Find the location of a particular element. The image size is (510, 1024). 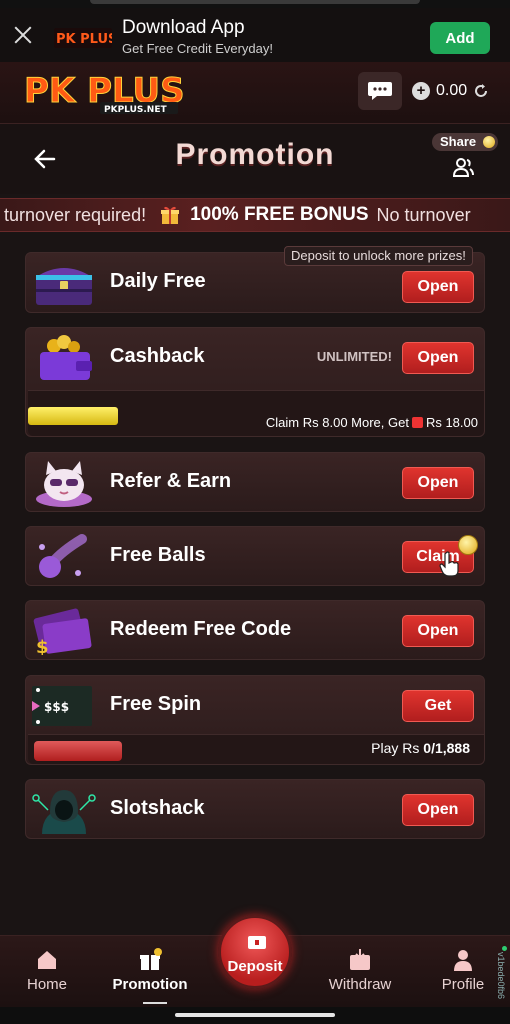

share-badge: Share is located at coordinates (465, 142).